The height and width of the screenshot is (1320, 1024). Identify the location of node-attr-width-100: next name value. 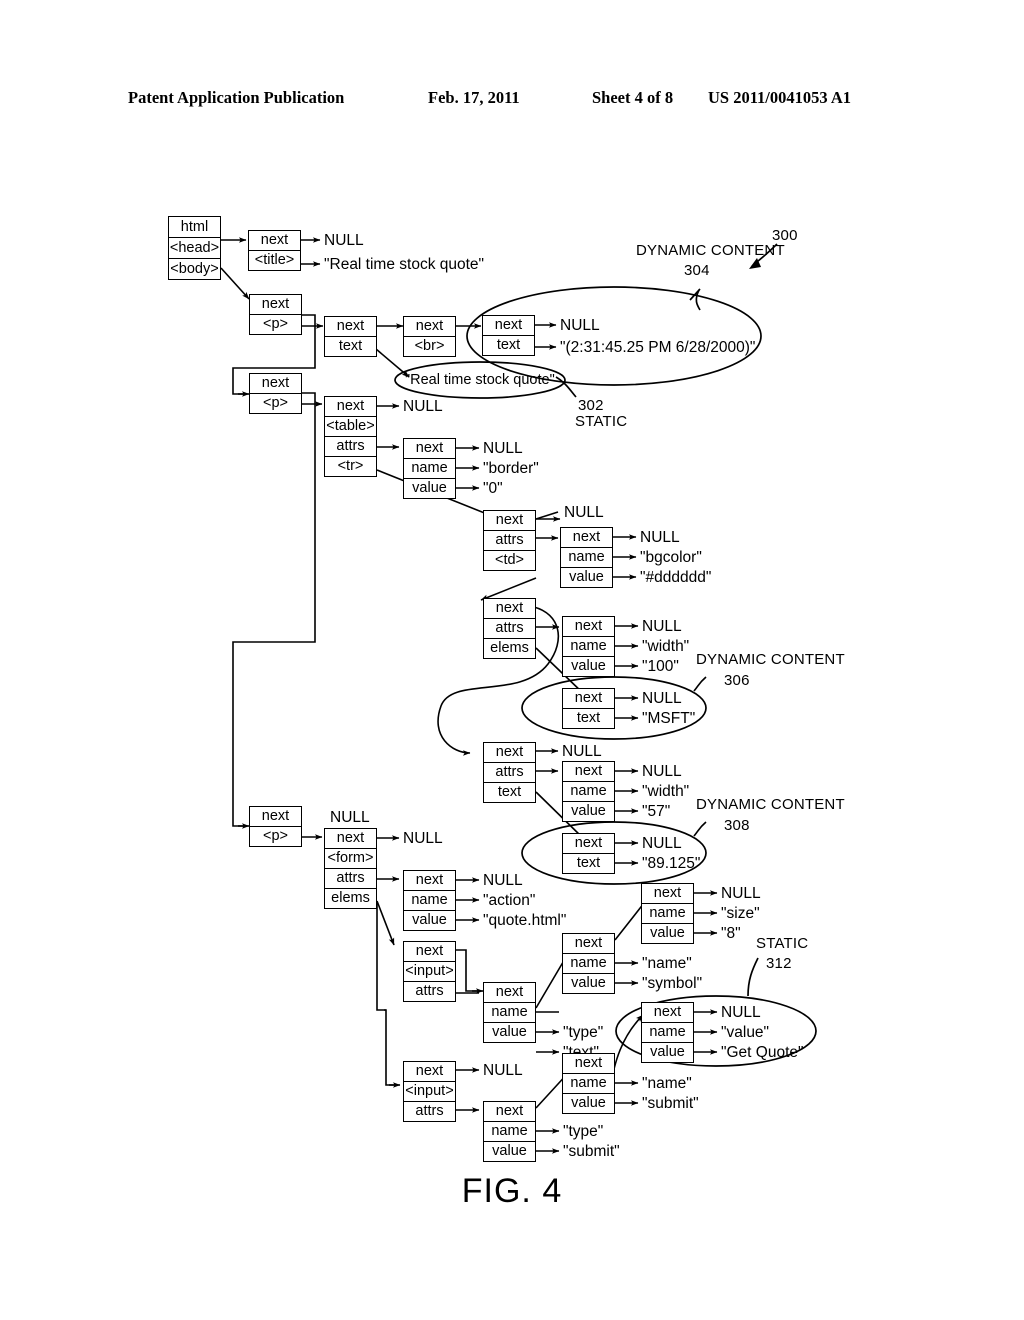
(588, 646).